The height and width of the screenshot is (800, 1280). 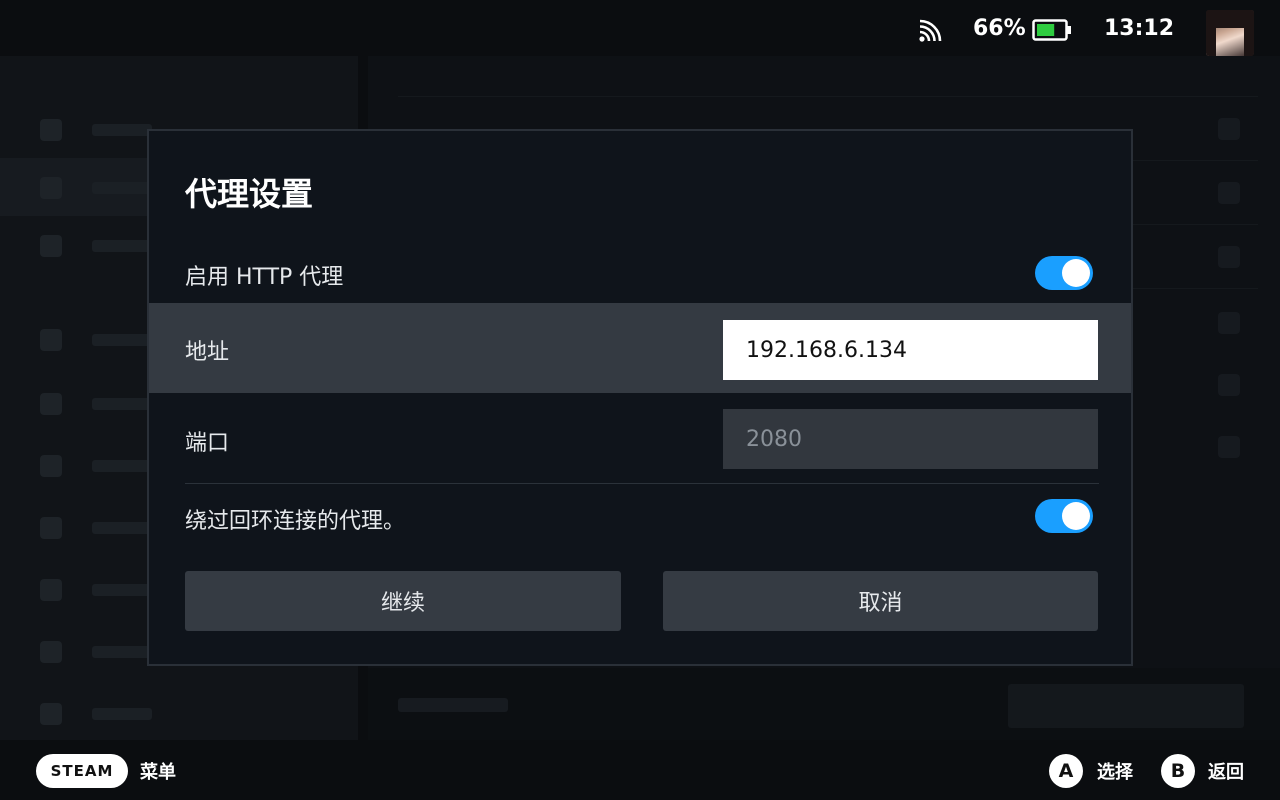 What do you see at coordinates (1226, 772) in the screenshot?
I see `back-label: 返回` at bounding box center [1226, 772].